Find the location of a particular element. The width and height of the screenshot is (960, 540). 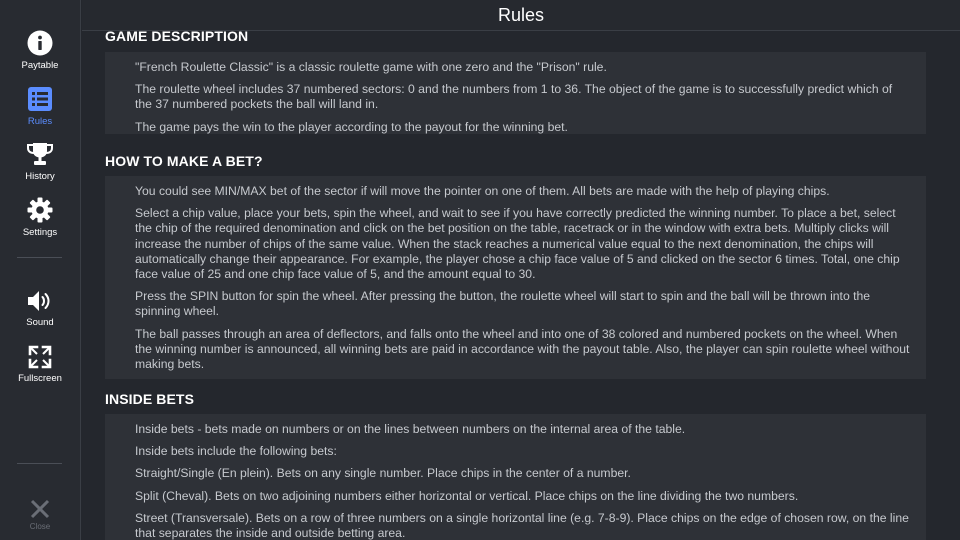

fullscreen-icon is located at coordinates (40, 357).